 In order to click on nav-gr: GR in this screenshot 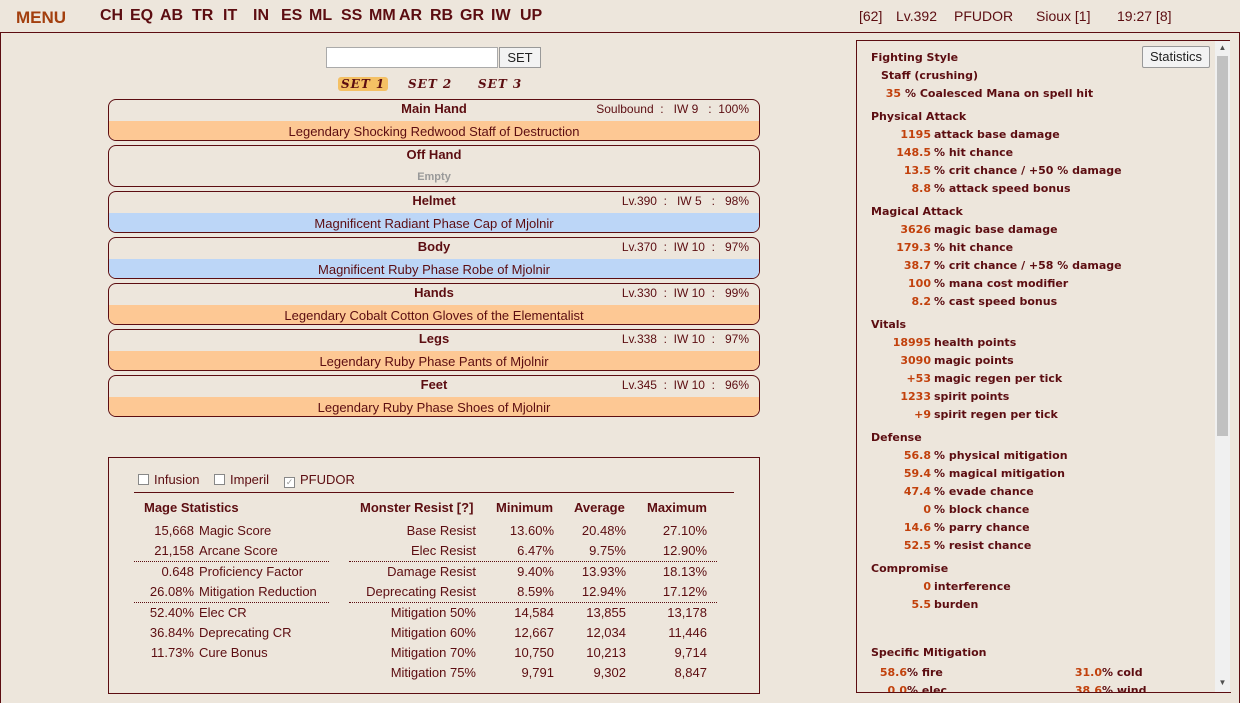, I will do `click(472, 16)`.